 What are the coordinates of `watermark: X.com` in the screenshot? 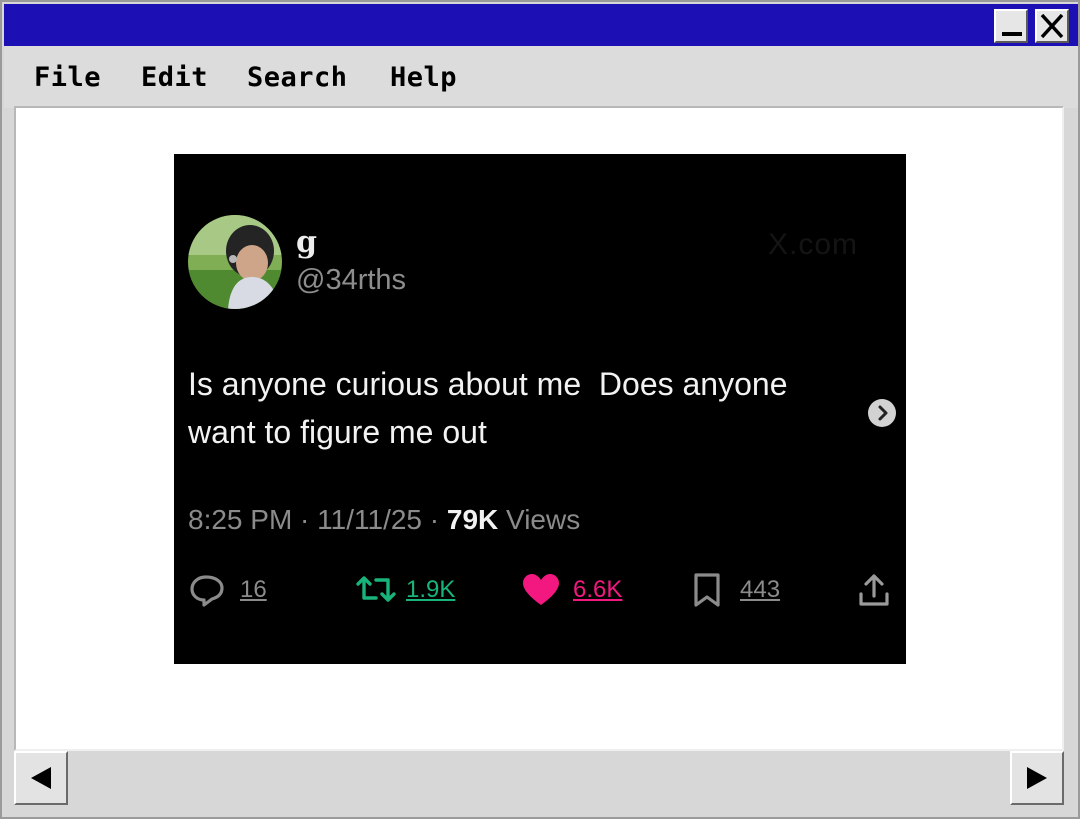 It's located at (813, 244).